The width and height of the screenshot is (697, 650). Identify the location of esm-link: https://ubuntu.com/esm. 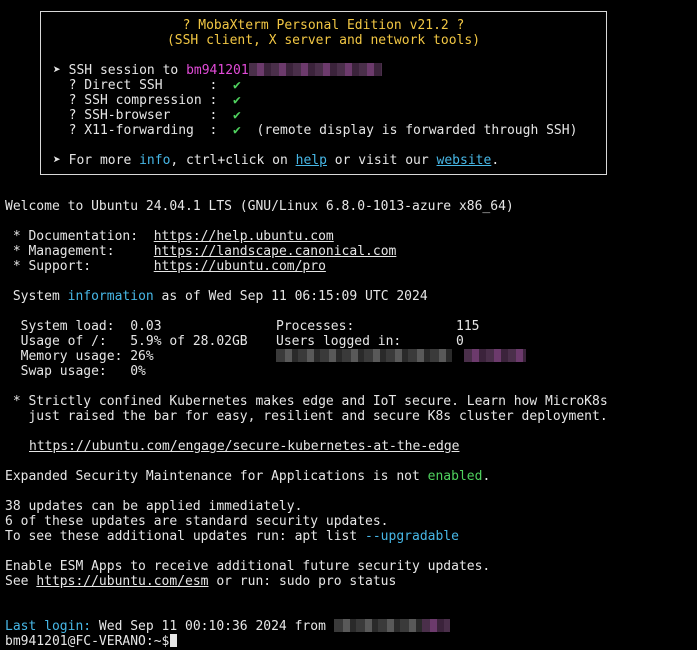
(122, 581).